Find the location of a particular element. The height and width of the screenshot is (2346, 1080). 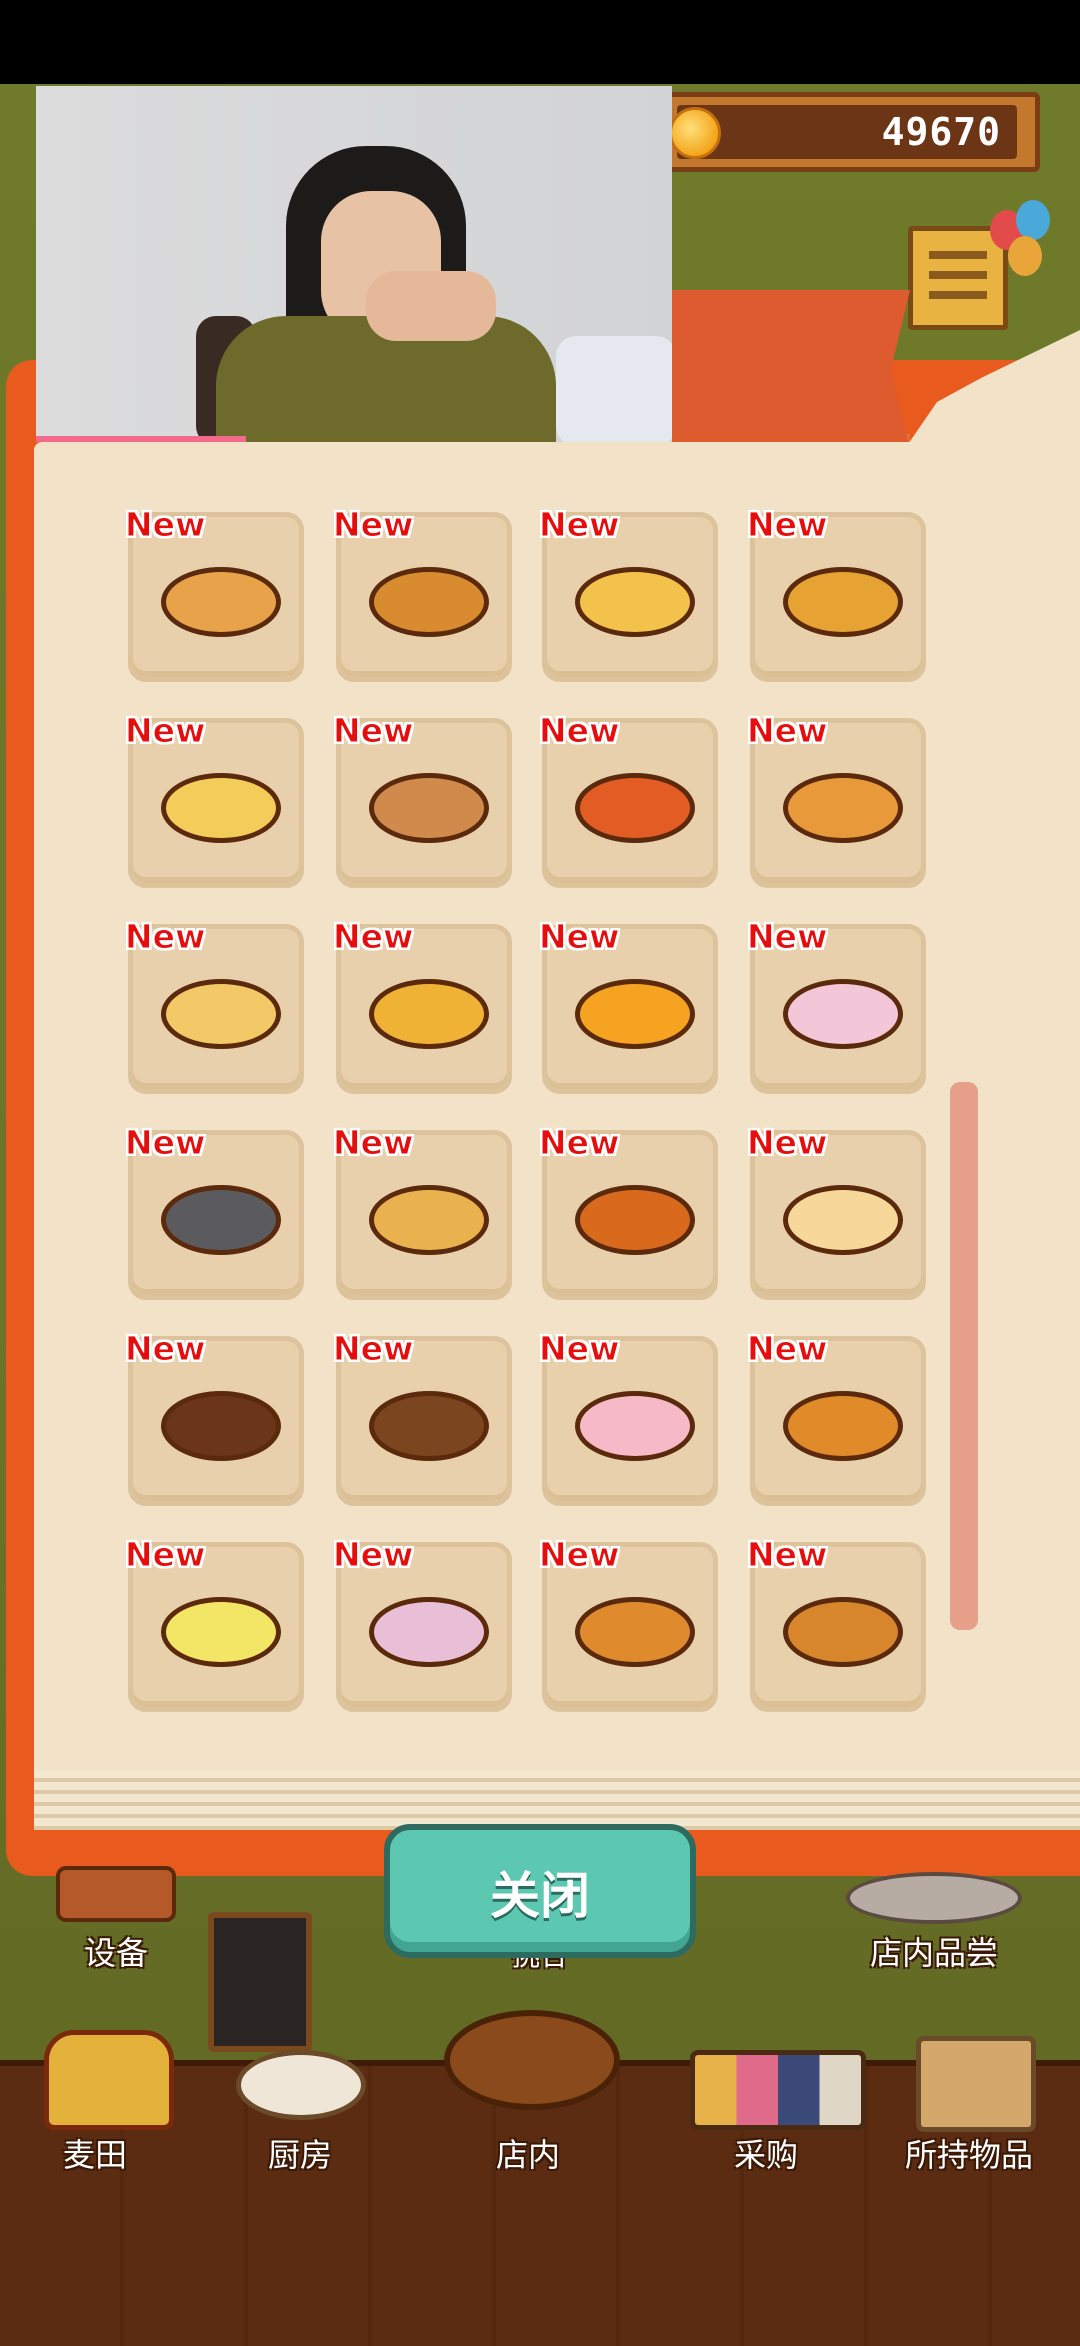

bookmark-ribbon is located at coordinates (790, 370).